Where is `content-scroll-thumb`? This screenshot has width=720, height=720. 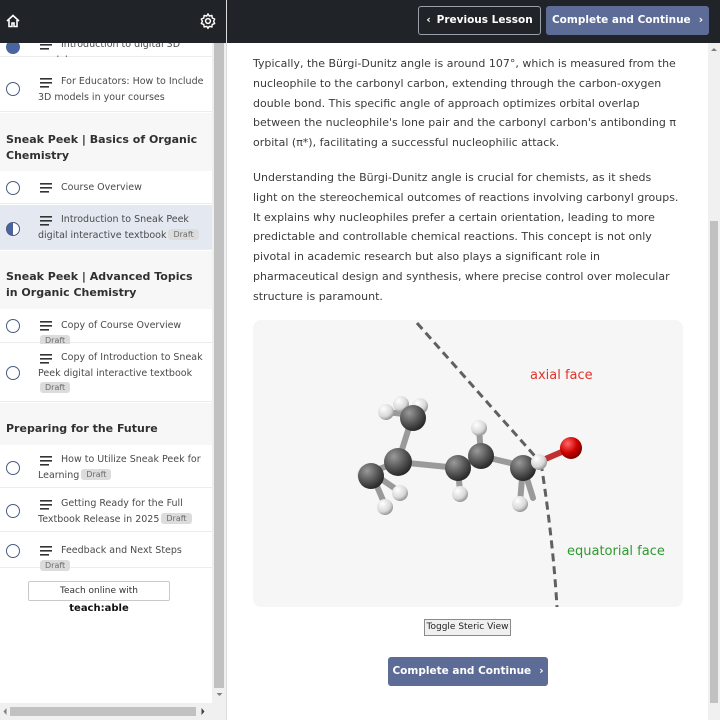 content-scroll-thumb is located at coordinates (714, 462).